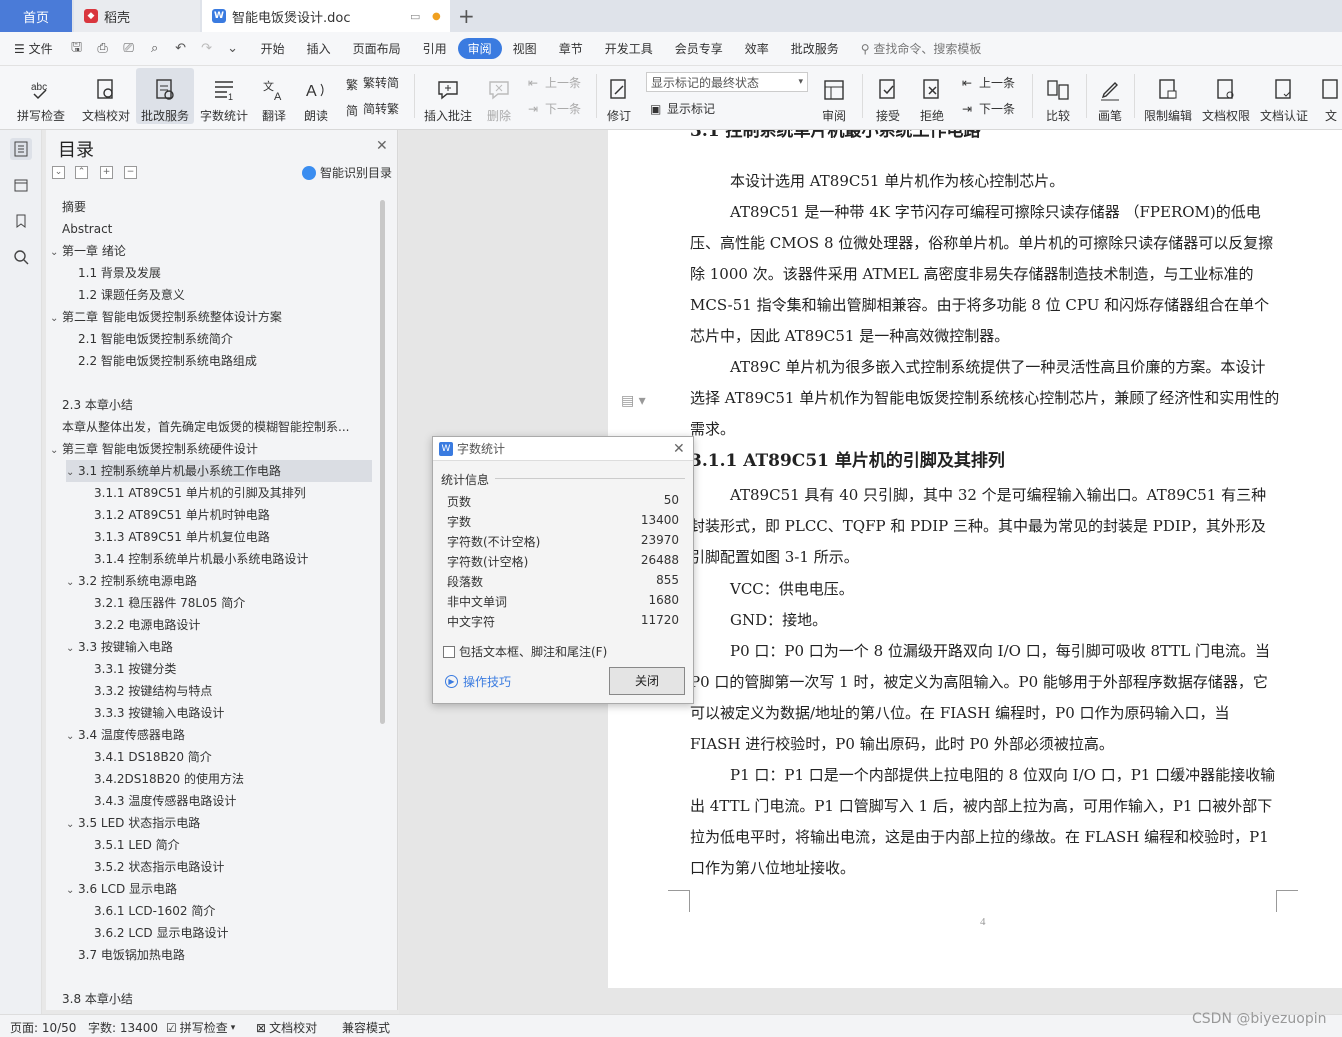 The image size is (1342, 1037). Describe the element at coordinates (224, 96) in the screenshot. I see `word-count-button: 1 字数统计` at that location.